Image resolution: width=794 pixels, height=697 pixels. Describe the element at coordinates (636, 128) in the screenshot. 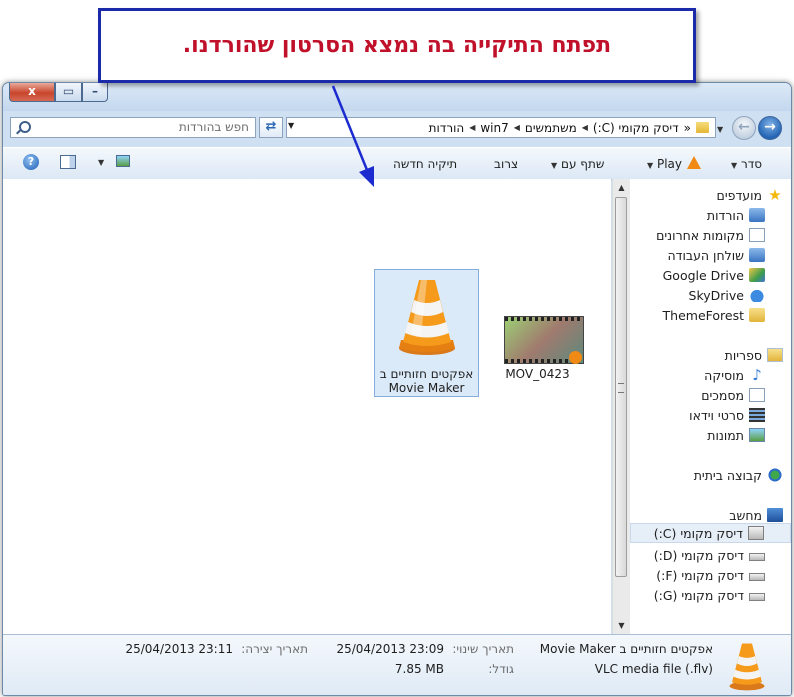

I see `breadcrumb-c-drive: דיסק מקומי (C:)` at that location.